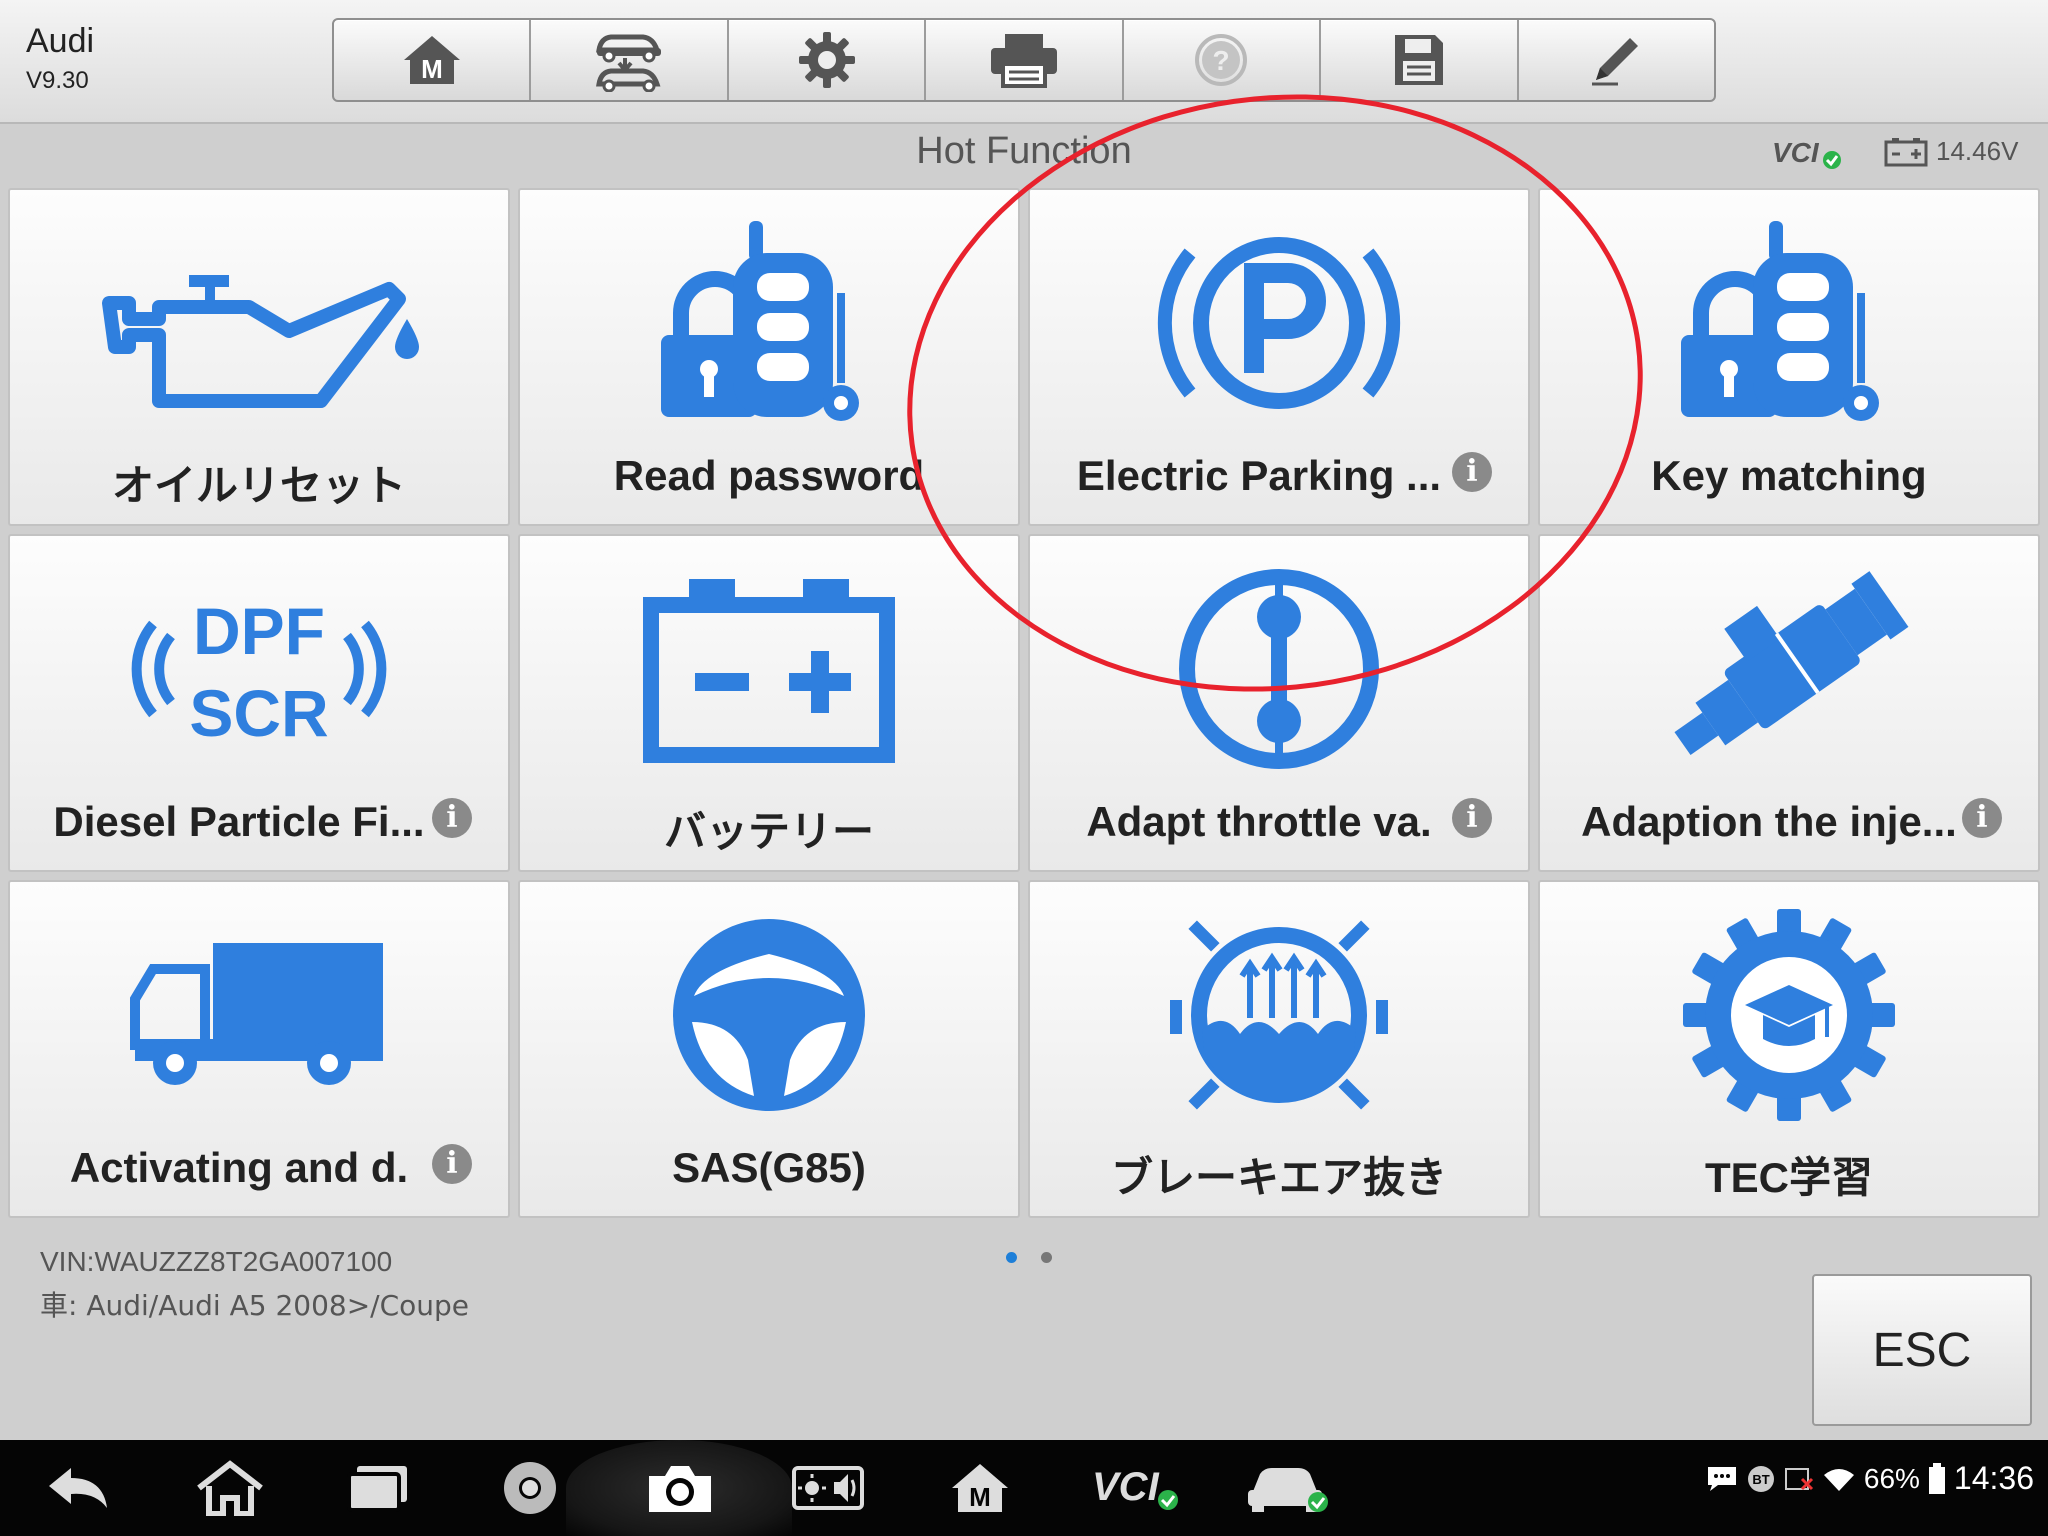 The image size is (2048, 1536). I want to click on tile-label: オイルリセット, so click(258, 485).